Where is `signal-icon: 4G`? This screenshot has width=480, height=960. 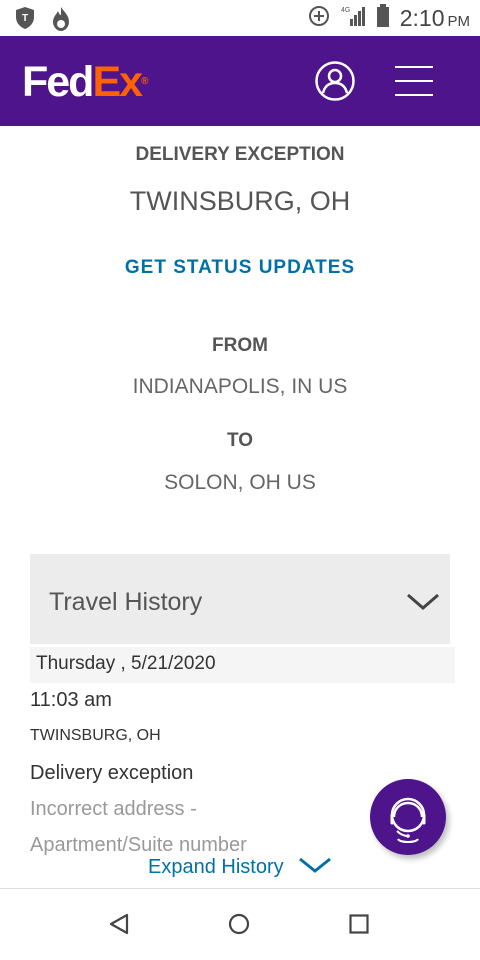 signal-icon: 4G is located at coordinates (353, 18).